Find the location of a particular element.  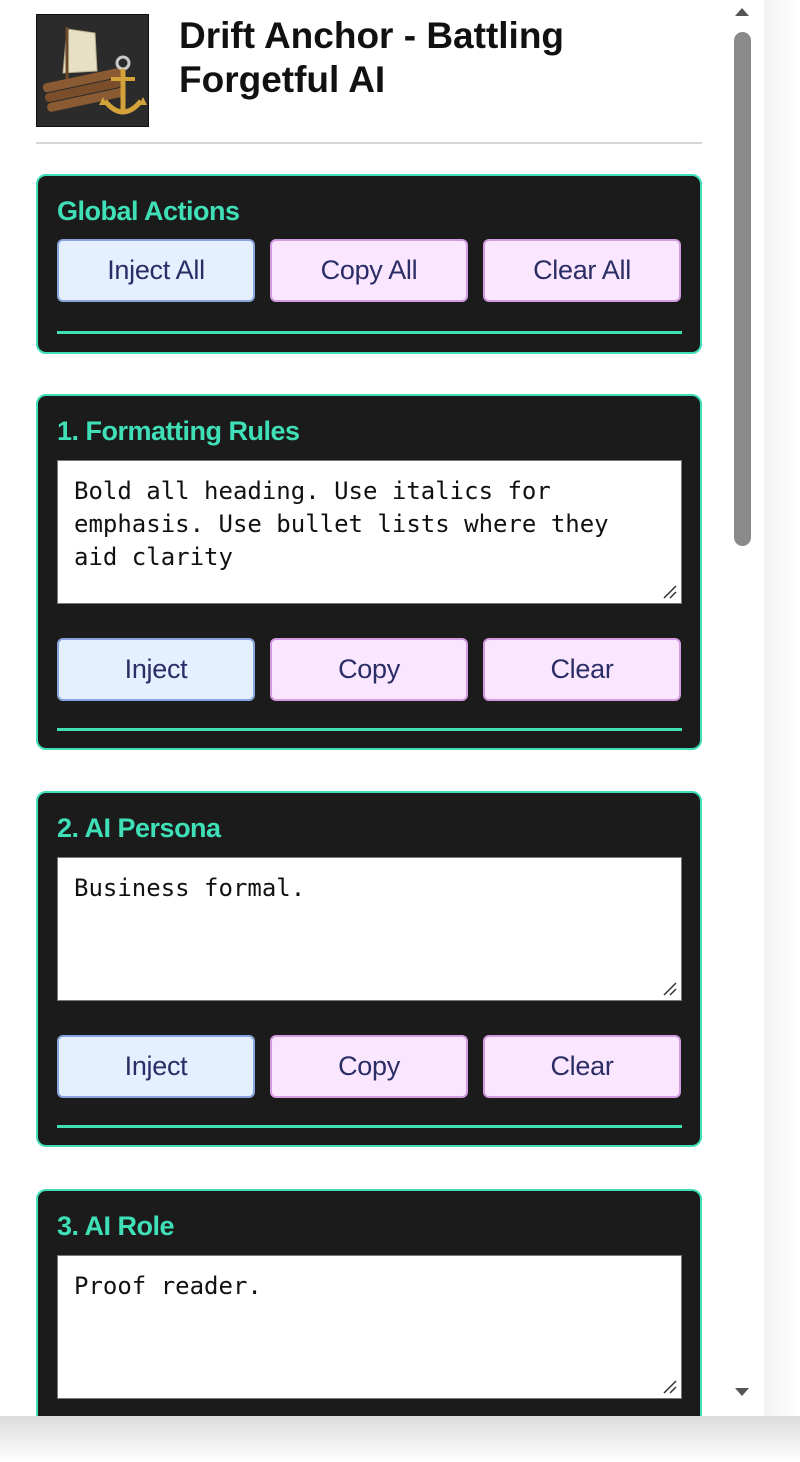

app-title: Drift Anchor - Battling Forgetful AI is located at coordinates (372, 57).